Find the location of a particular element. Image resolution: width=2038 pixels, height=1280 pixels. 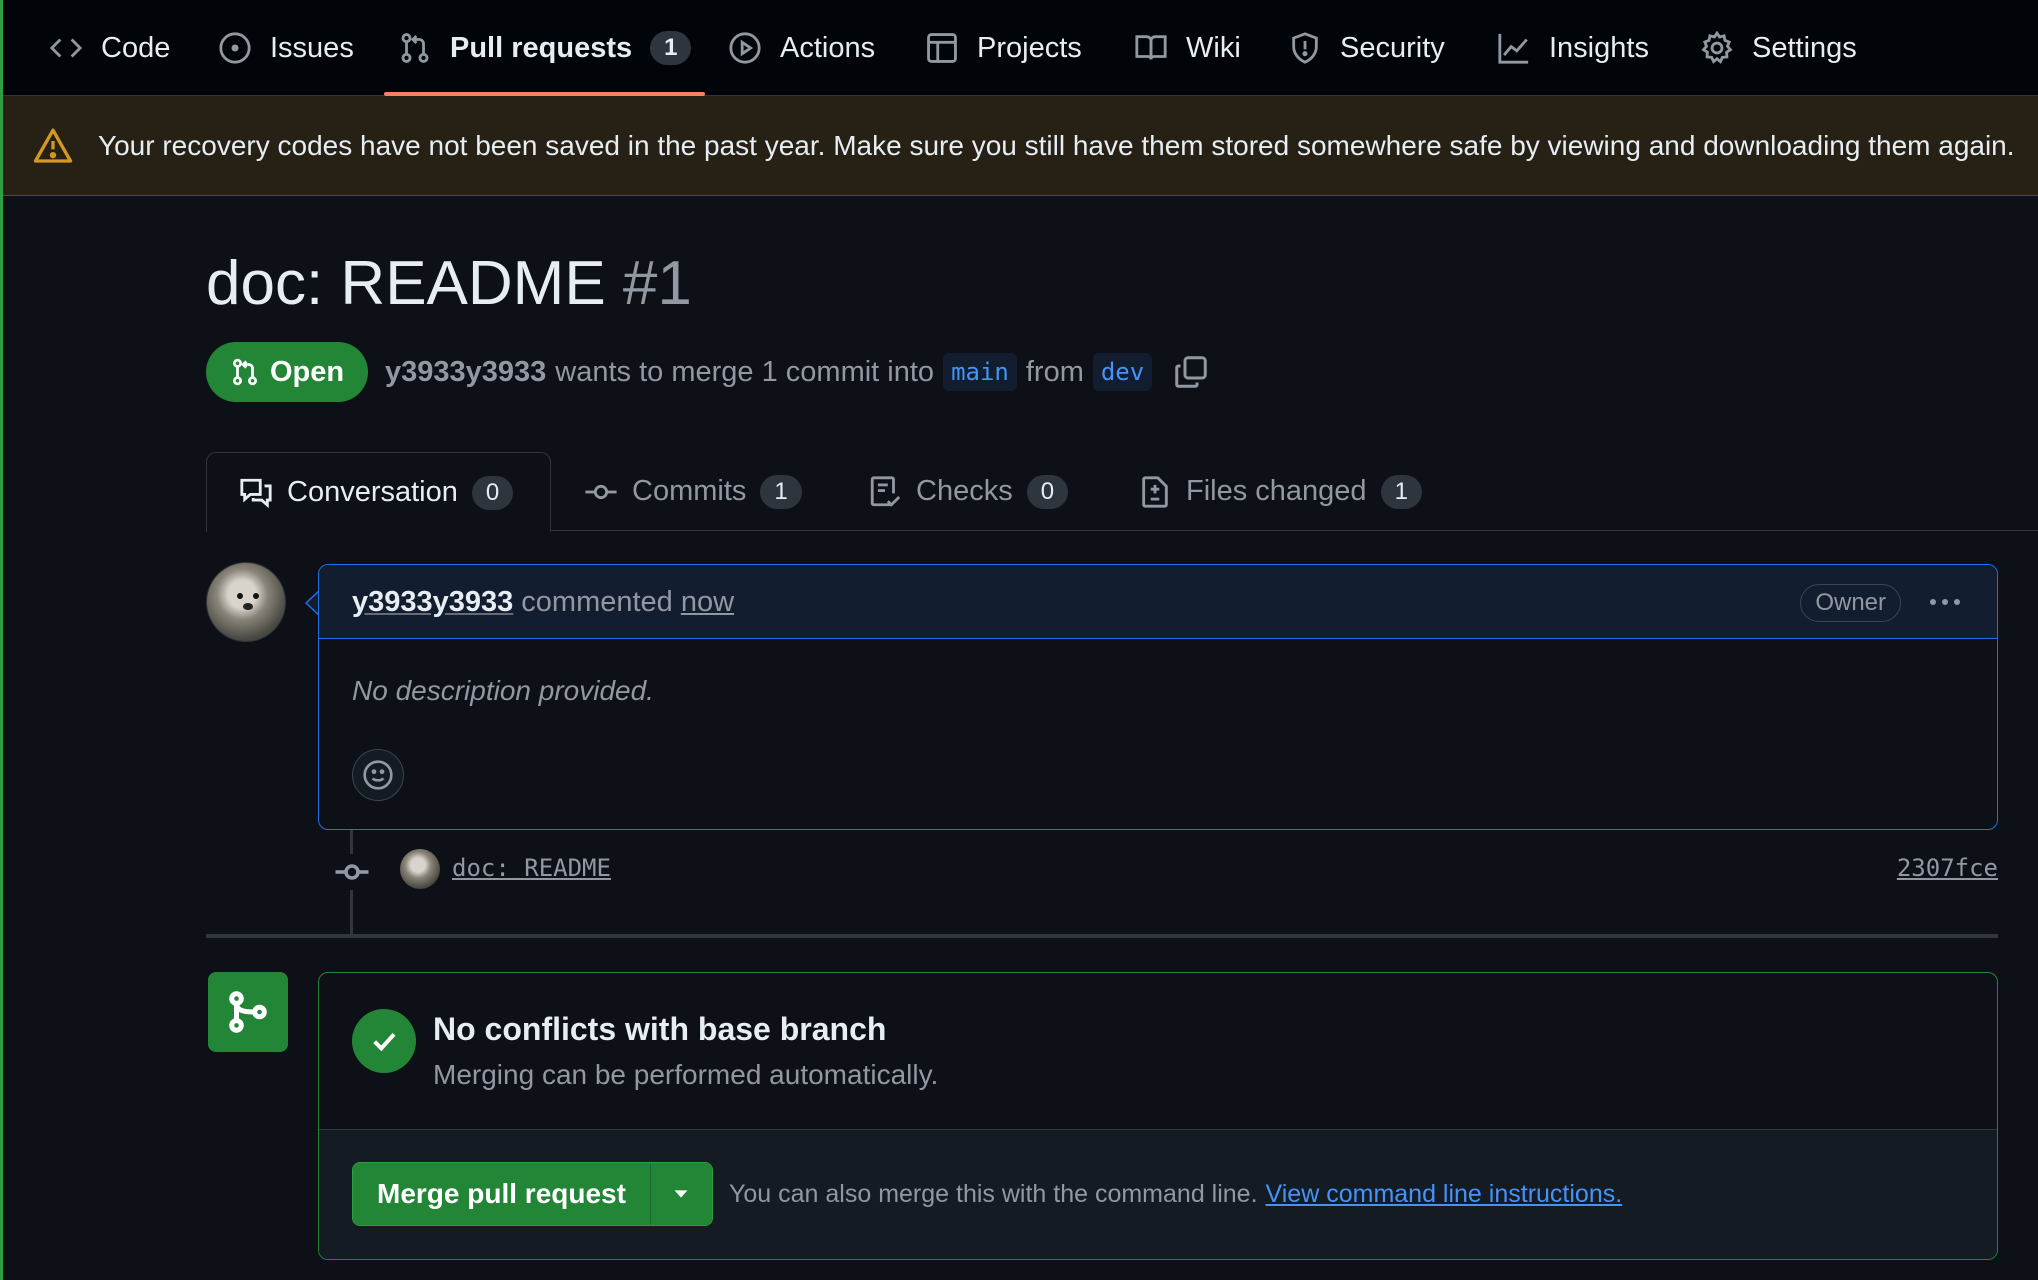

commit-node is located at coordinates (352, 872).